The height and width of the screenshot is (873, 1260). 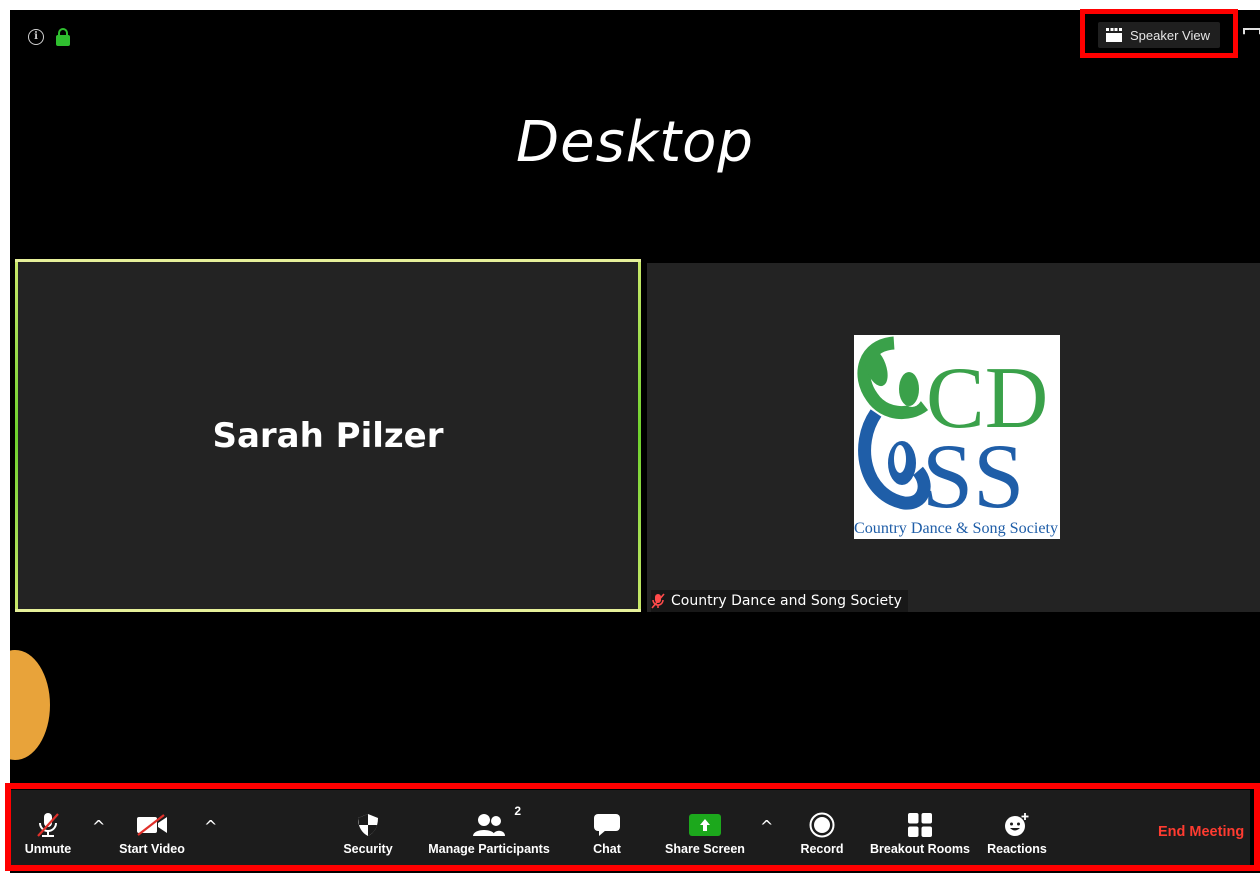 What do you see at coordinates (1159, 33) in the screenshot?
I see `highlight-box-speaker-view` at bounding box center [1159, 33].